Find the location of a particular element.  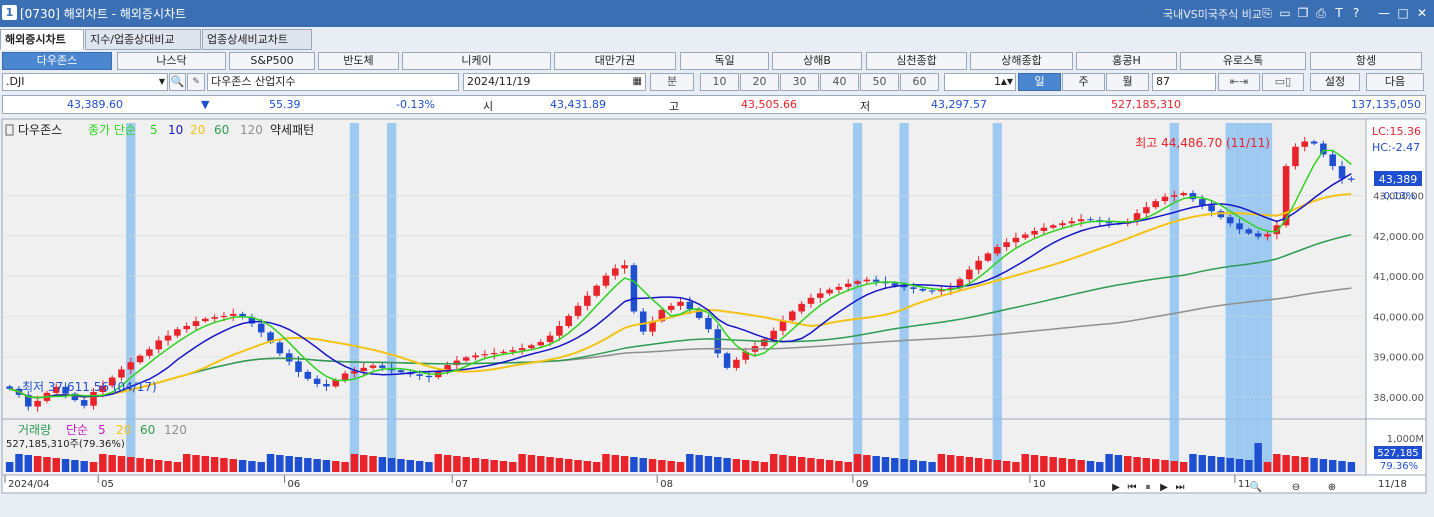

minute-option-60: 60 is located at coordinates (919, 82).